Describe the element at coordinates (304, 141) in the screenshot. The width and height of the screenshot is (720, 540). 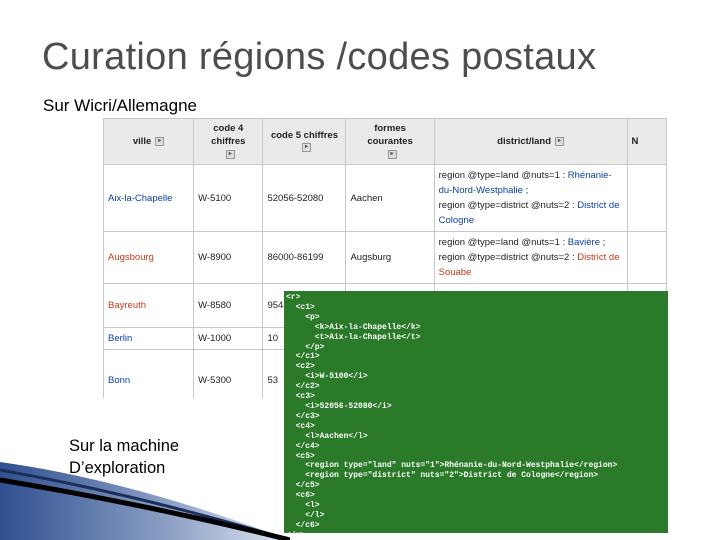
I see `column-header: code 5 chiffres ▸` at that location.